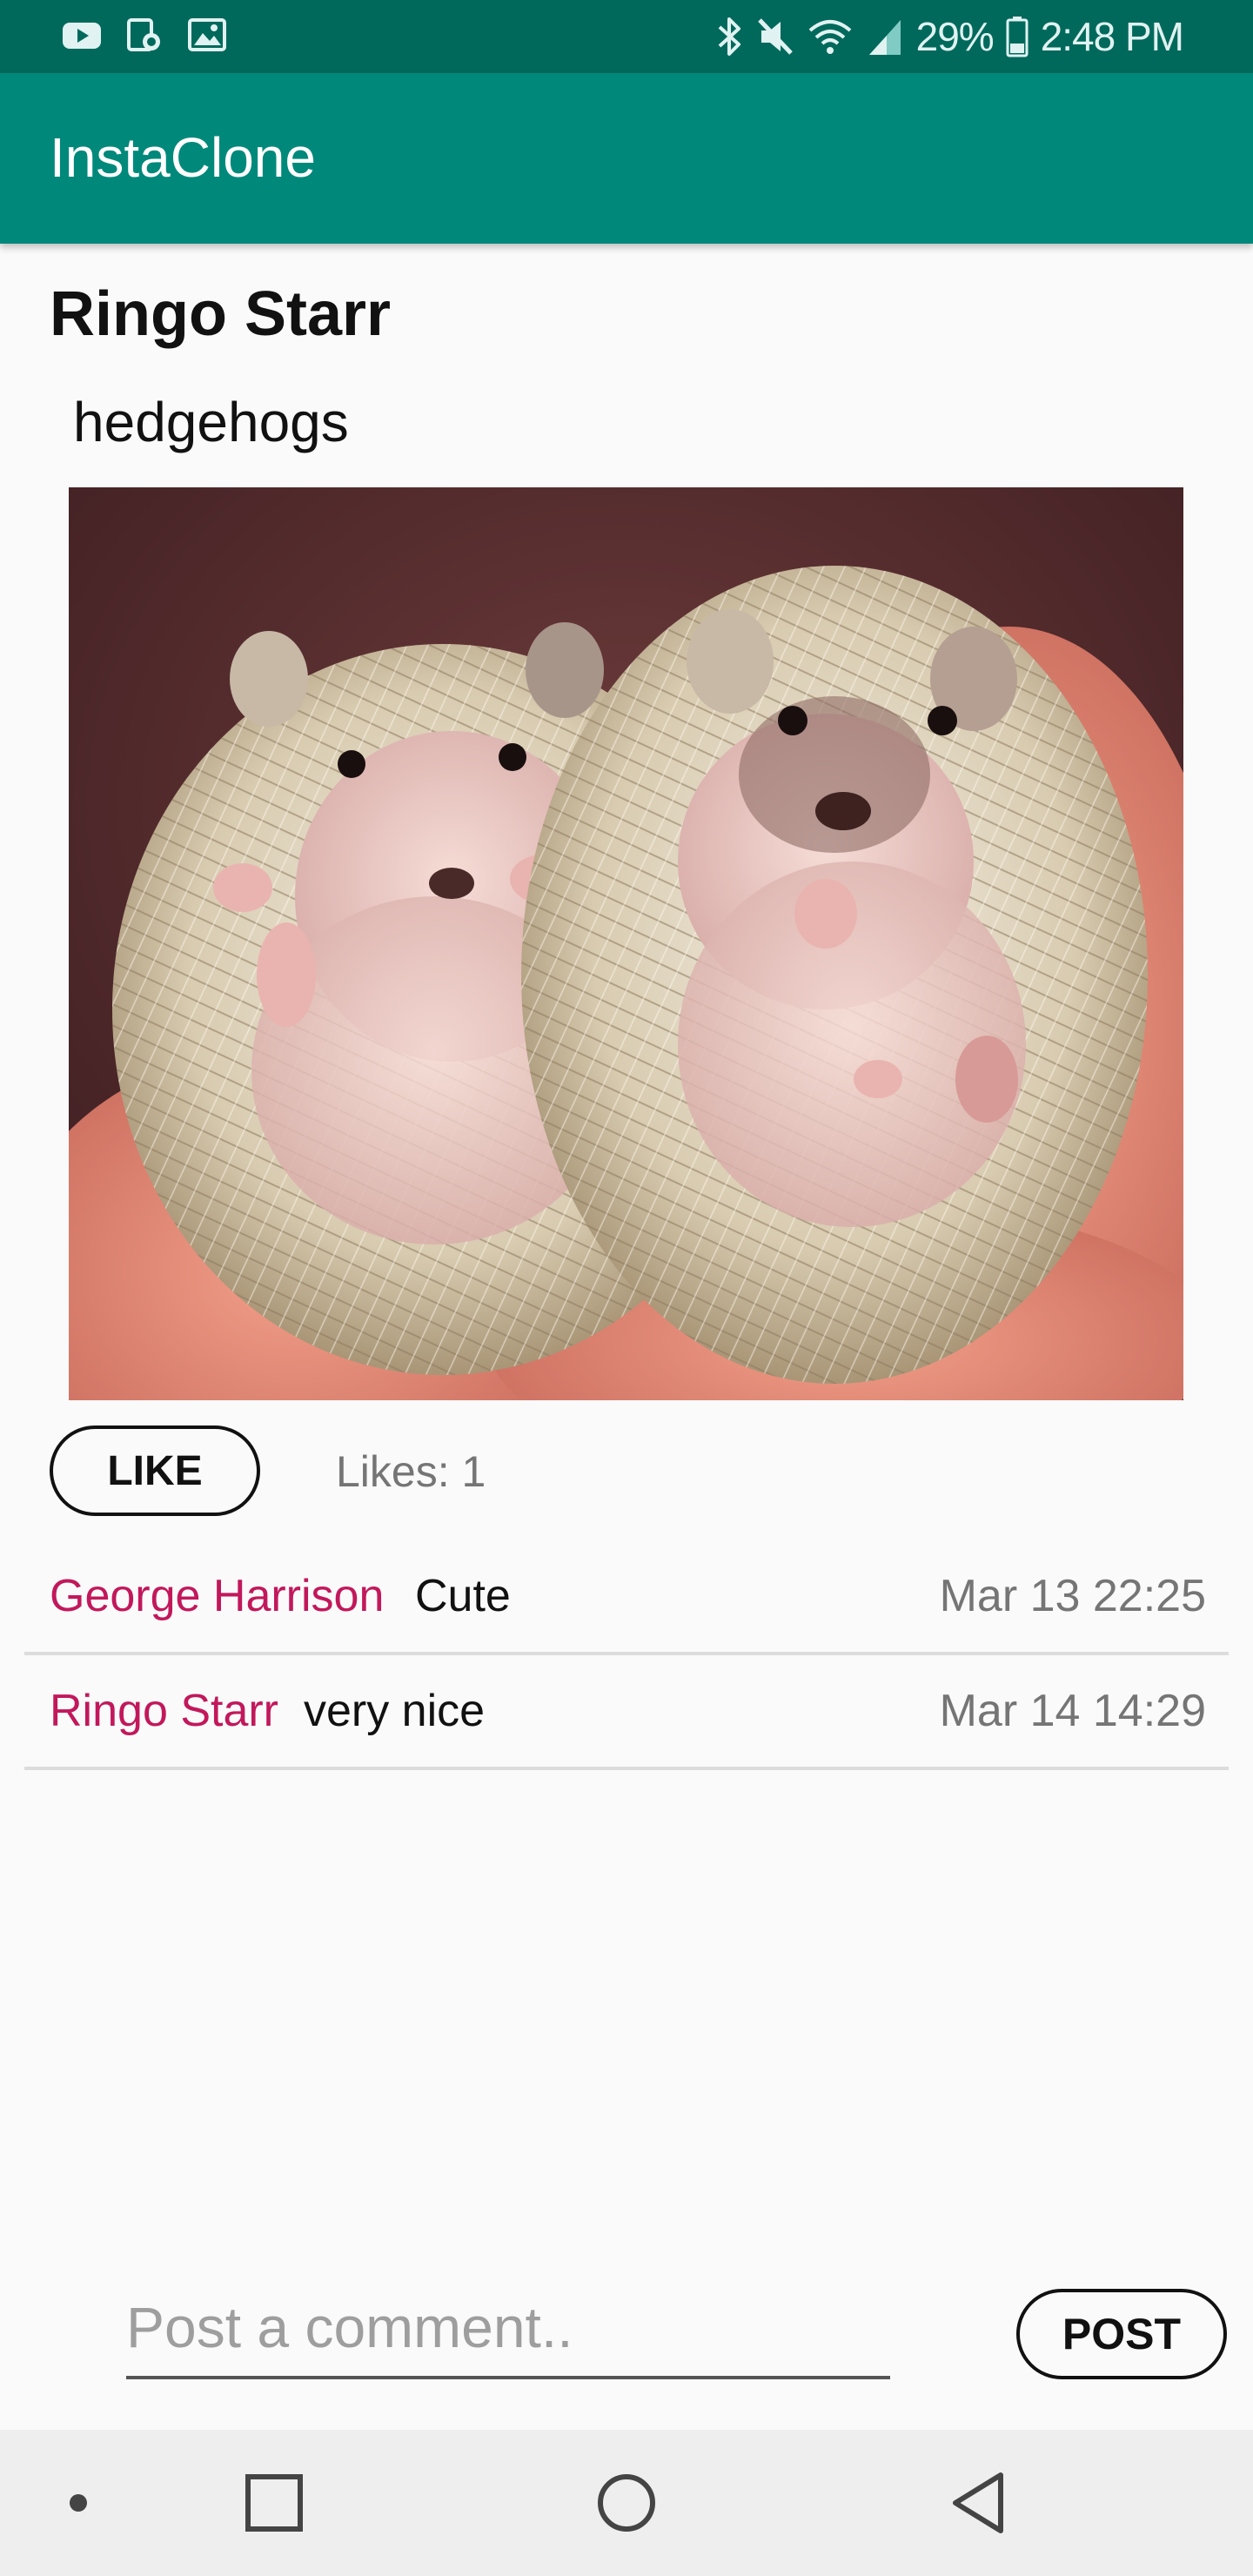 The width and height of the screenshot is (1253, 2576). I want to click on overview-square-icon, so click(274, 2503).